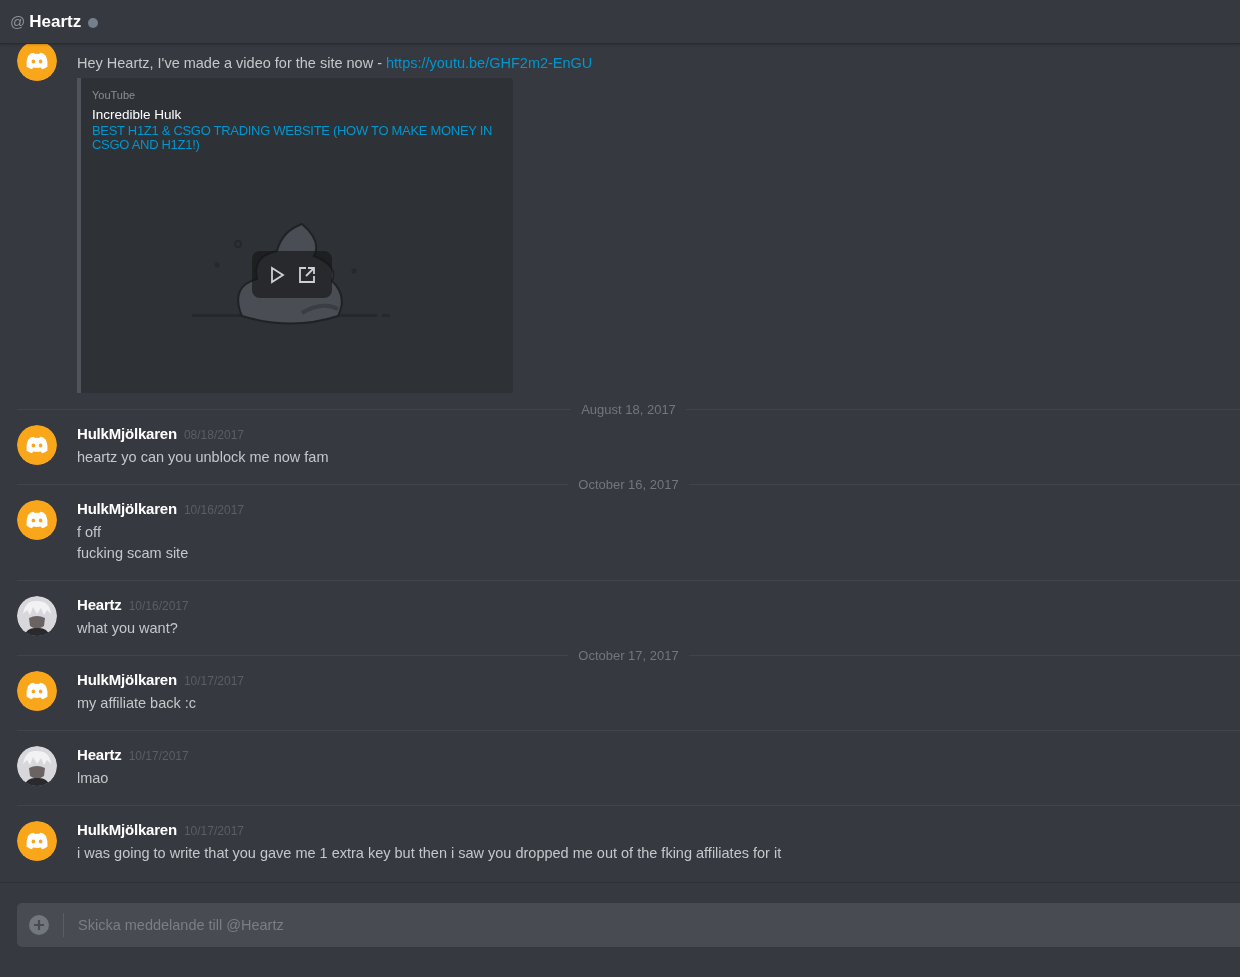 The height and width of the screenshot is (977, 1240). Describe the element at coordinates (307, 274) in the screenshot. I see `external-link-icon` at that location.